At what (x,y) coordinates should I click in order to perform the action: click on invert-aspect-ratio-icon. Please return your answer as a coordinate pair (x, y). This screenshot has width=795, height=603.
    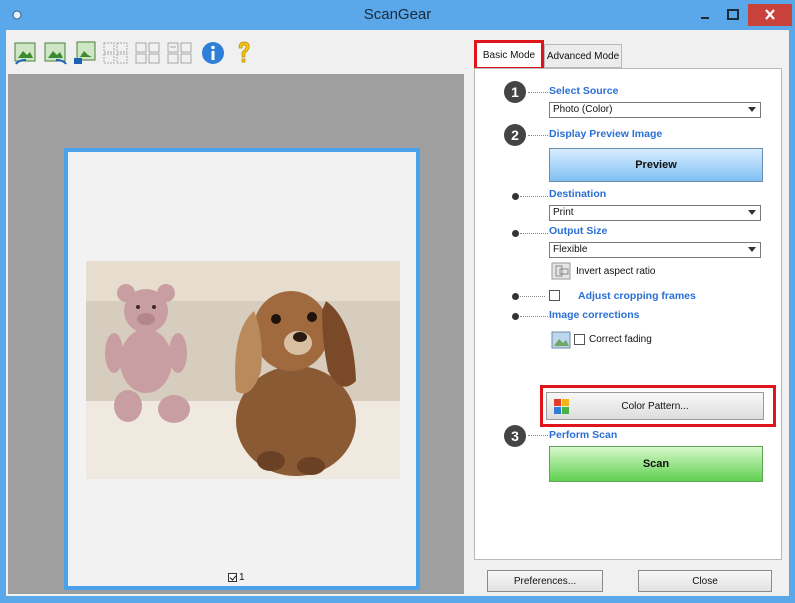
    Looking at the image, I should click on (561, 271).